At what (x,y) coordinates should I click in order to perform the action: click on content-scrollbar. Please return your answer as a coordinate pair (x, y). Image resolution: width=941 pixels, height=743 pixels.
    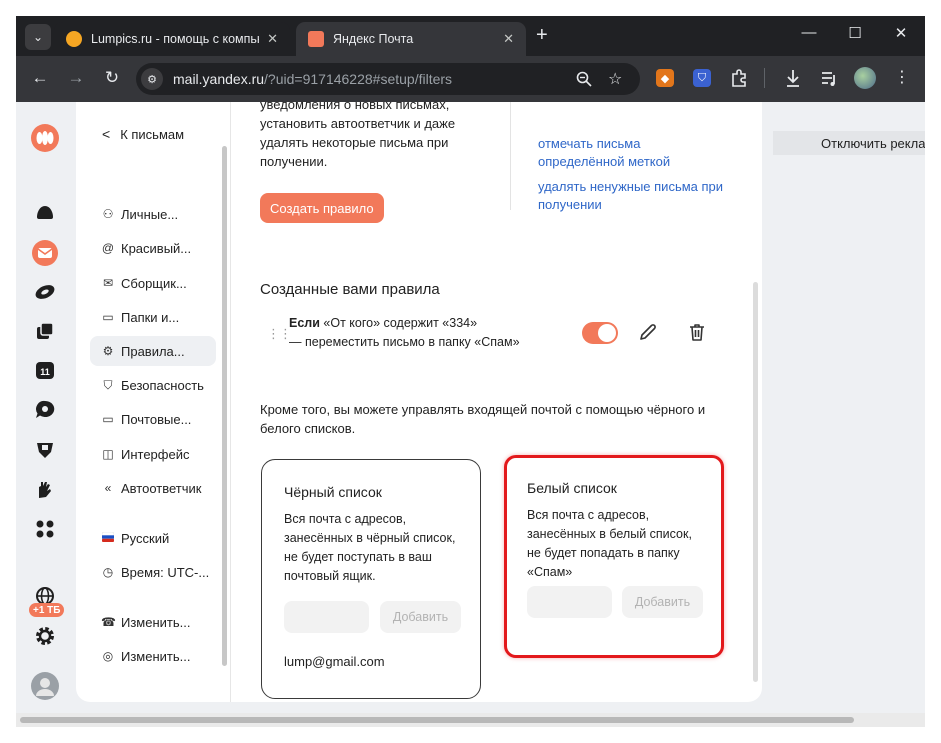
    Looking at the image, I should click on (755, 482).